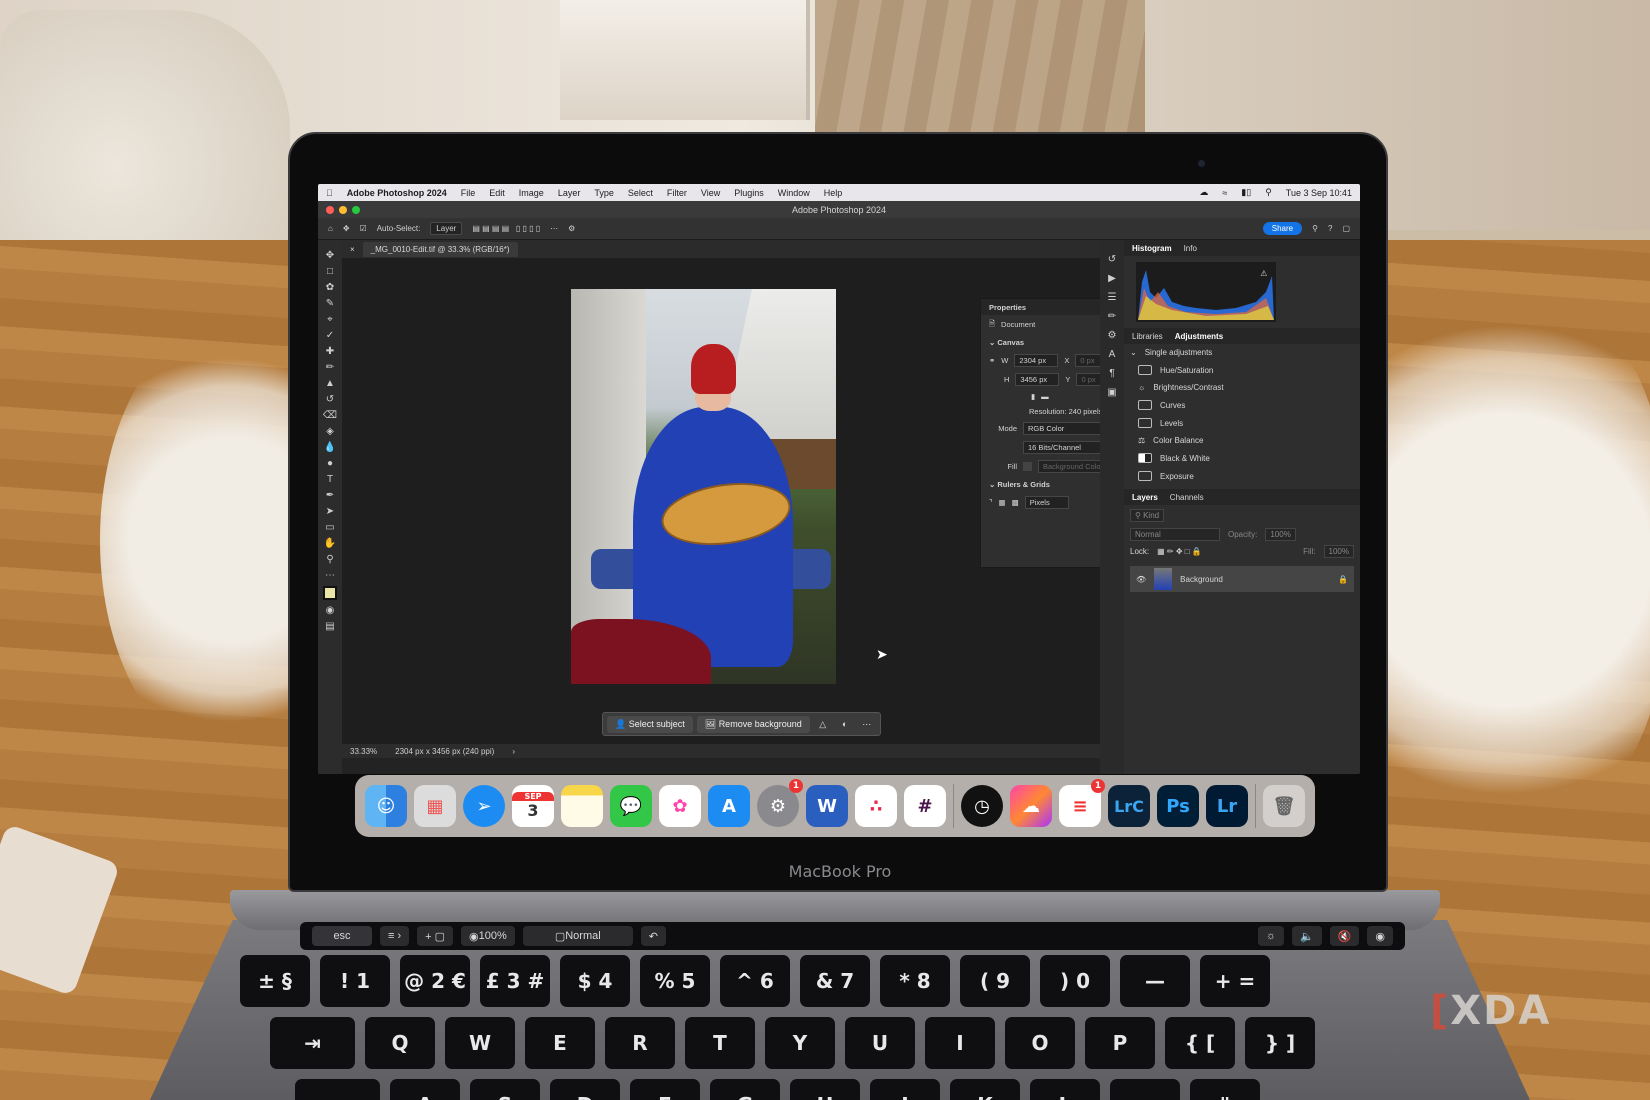  I want to click on select-subject-button: 👤 Select subject, so click(650, 724).